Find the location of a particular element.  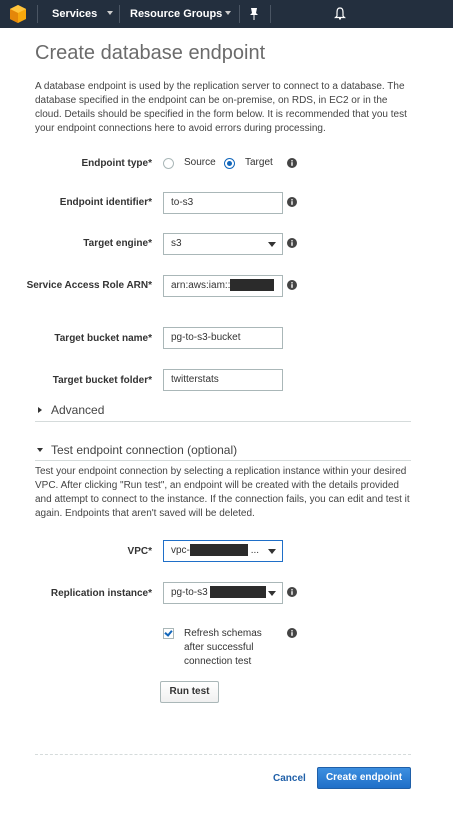

target-engine-value: s3 is located at coordinates (176, 243).